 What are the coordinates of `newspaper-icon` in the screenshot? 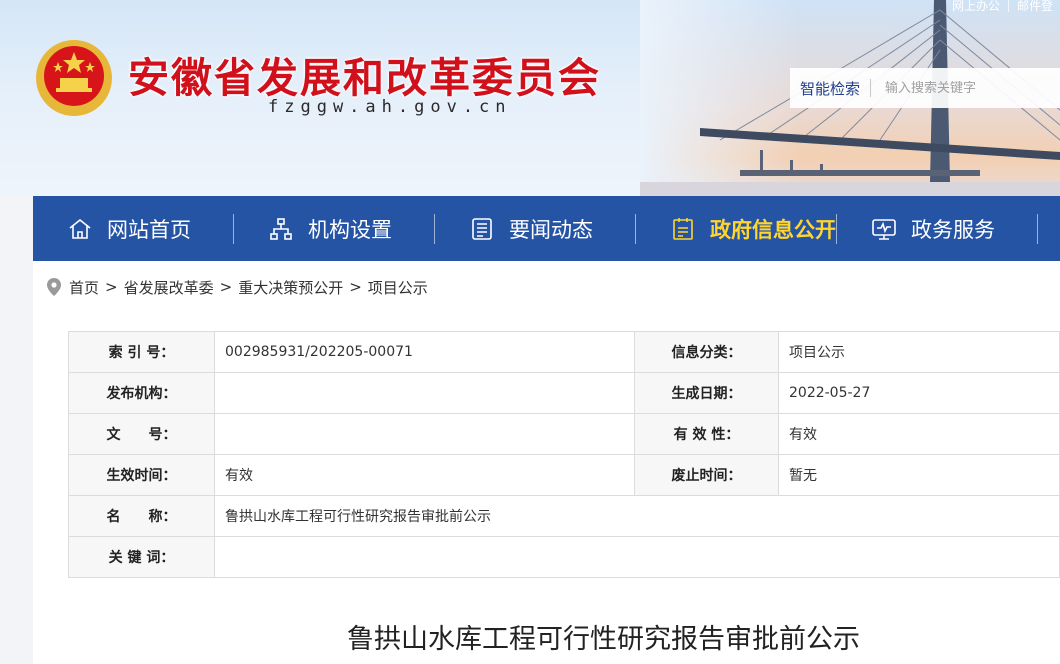 It's located at (482, 229).